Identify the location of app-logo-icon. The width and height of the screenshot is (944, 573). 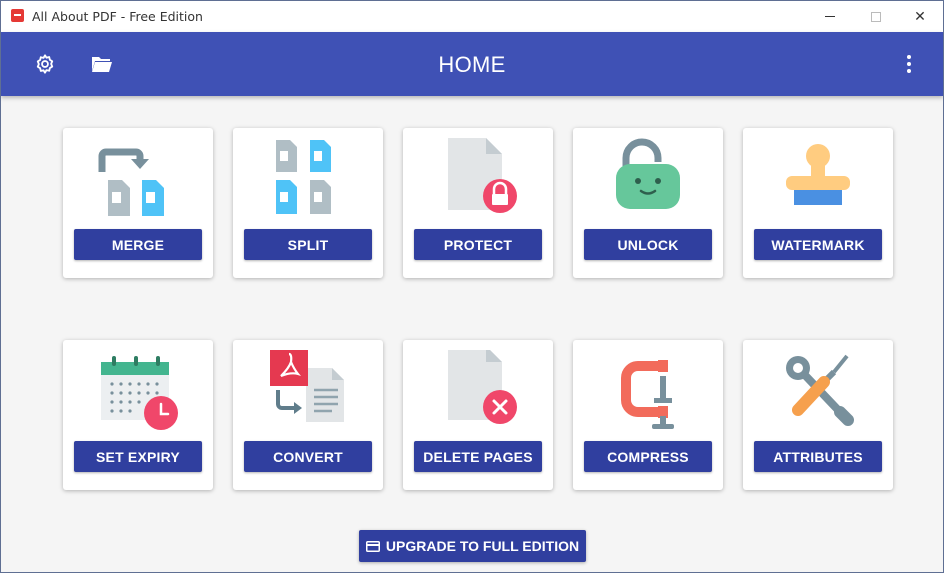
(17, 15).